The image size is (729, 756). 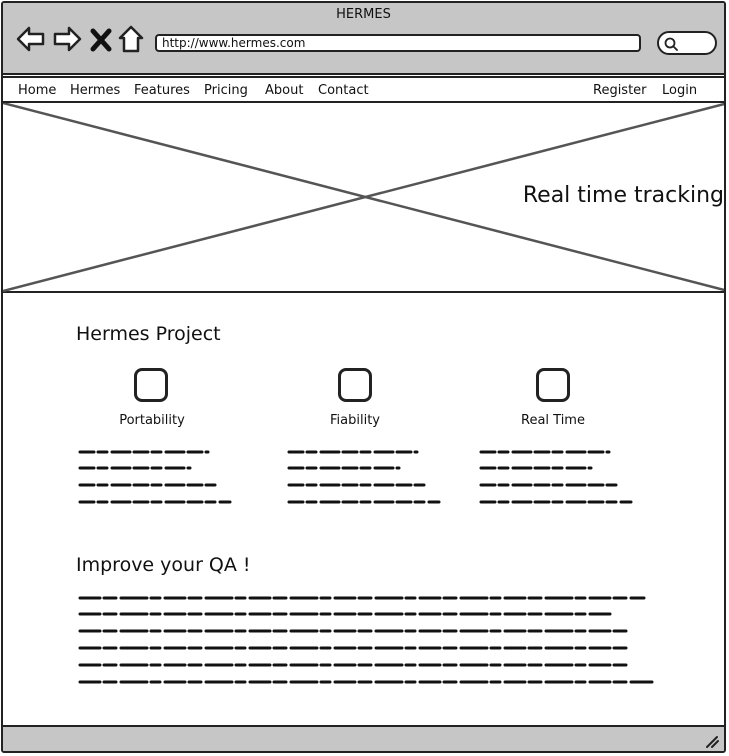 What do you see at coordinates (284, 90) in the screenshot?
I see `nav-about: About` at bounding box center [284, 90].